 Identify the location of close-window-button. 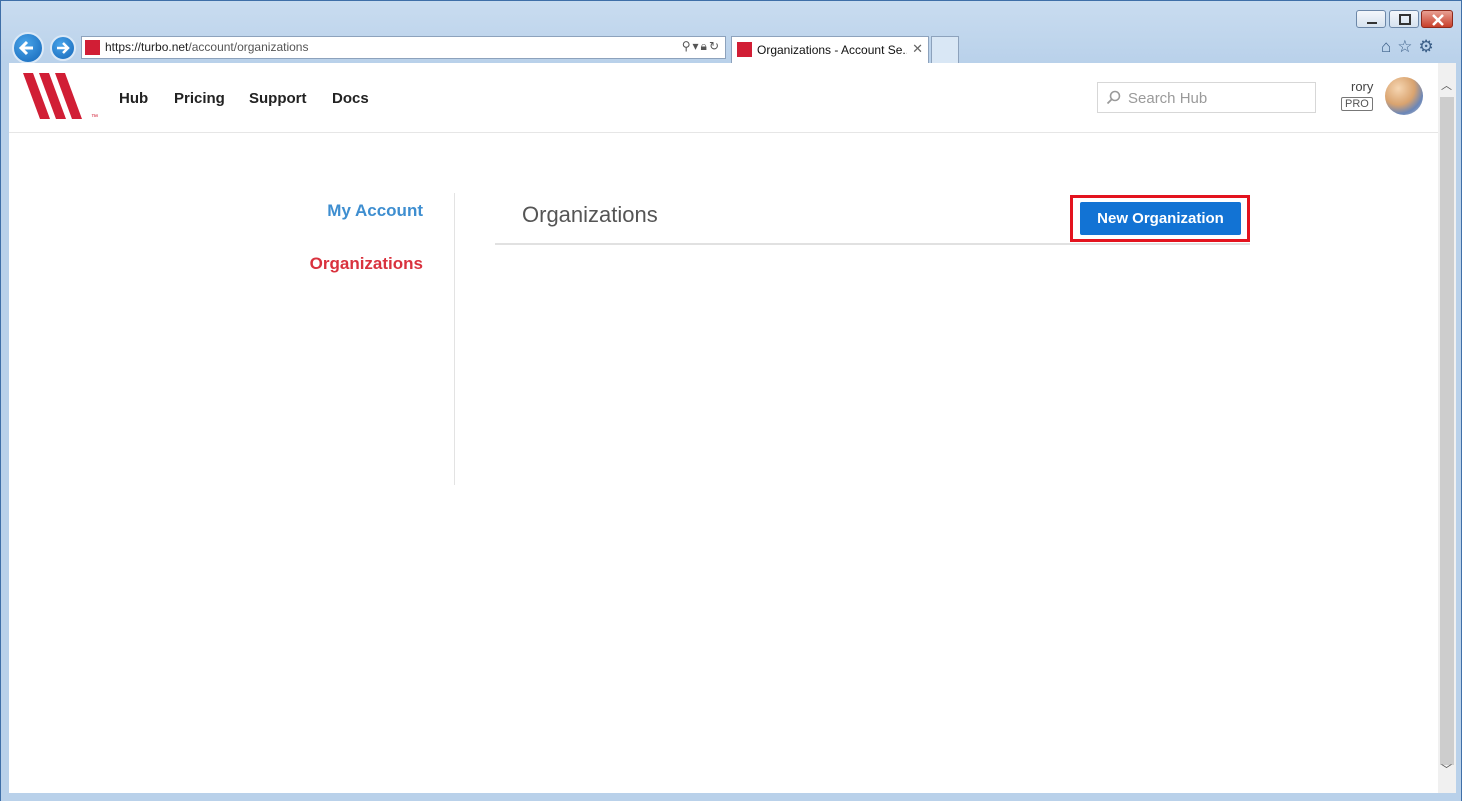
(1437, 19).